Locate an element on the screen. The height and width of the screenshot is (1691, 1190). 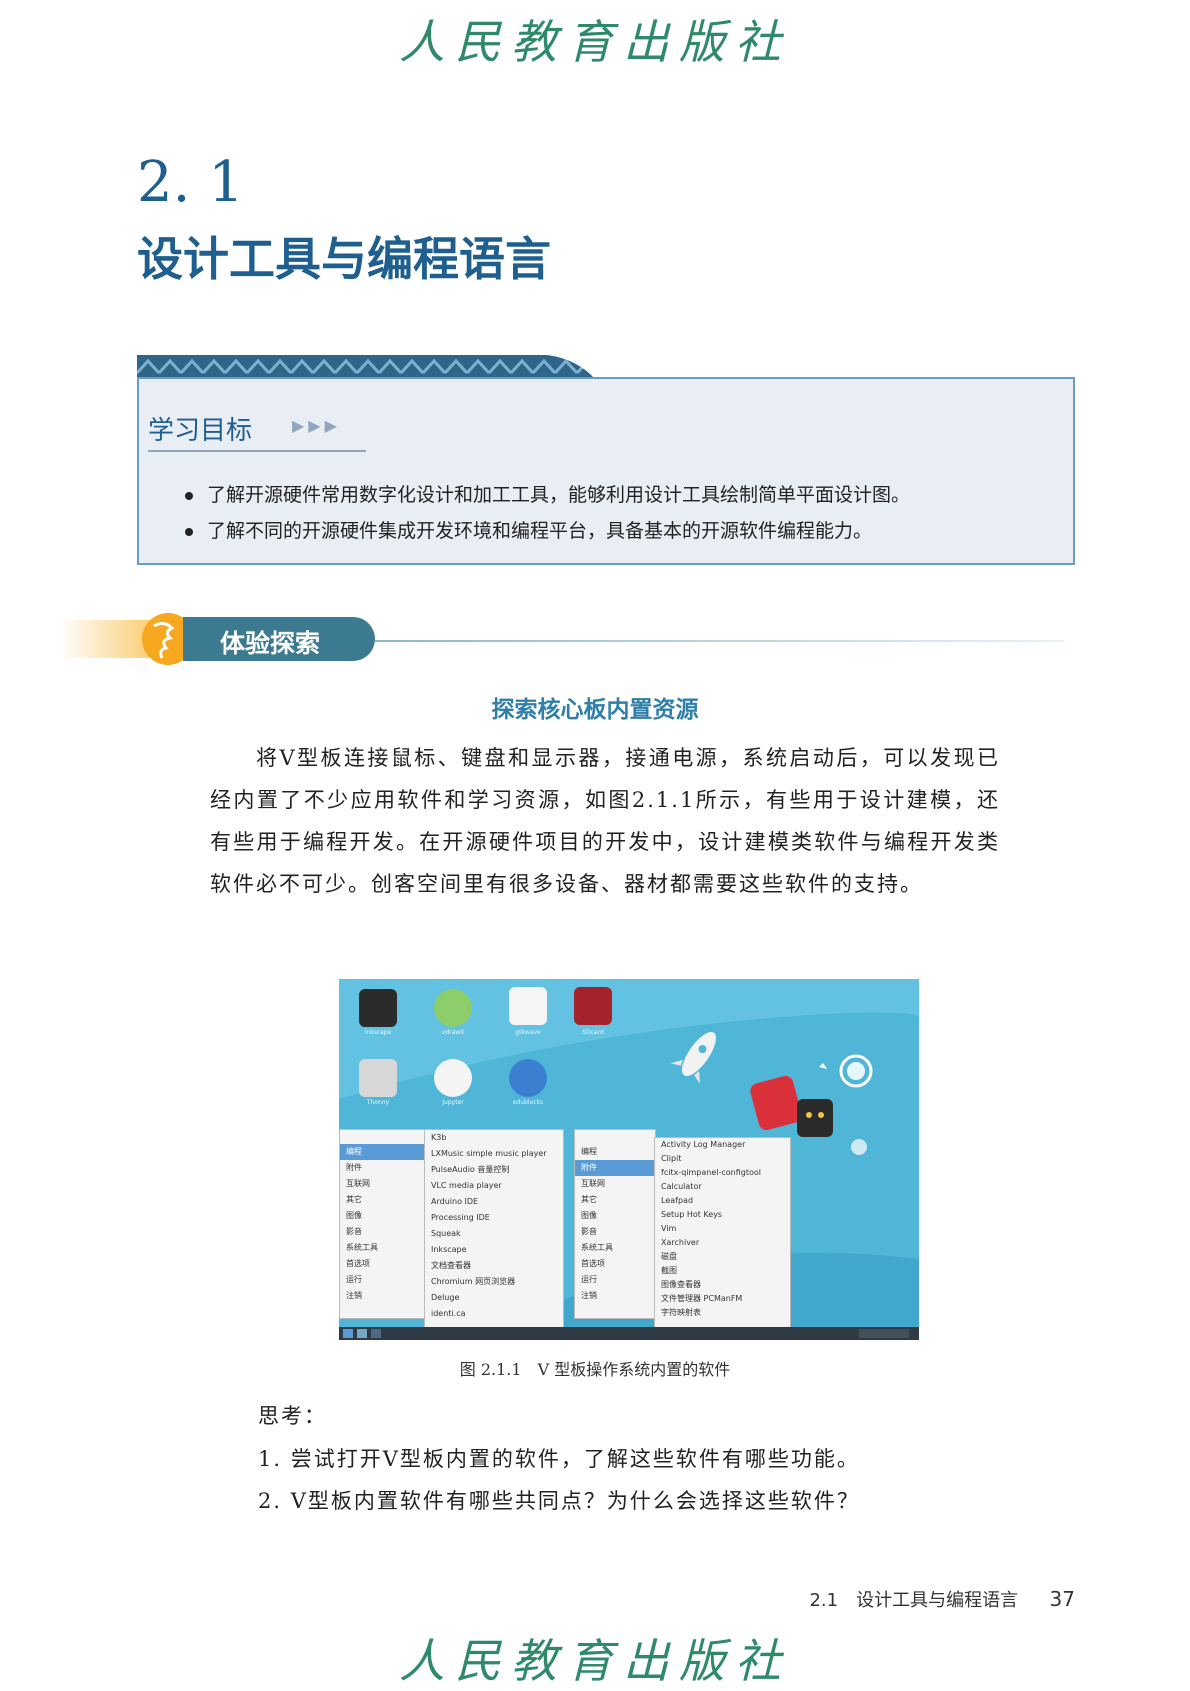
jupyter-icon is located at coordinates (453, 1078).